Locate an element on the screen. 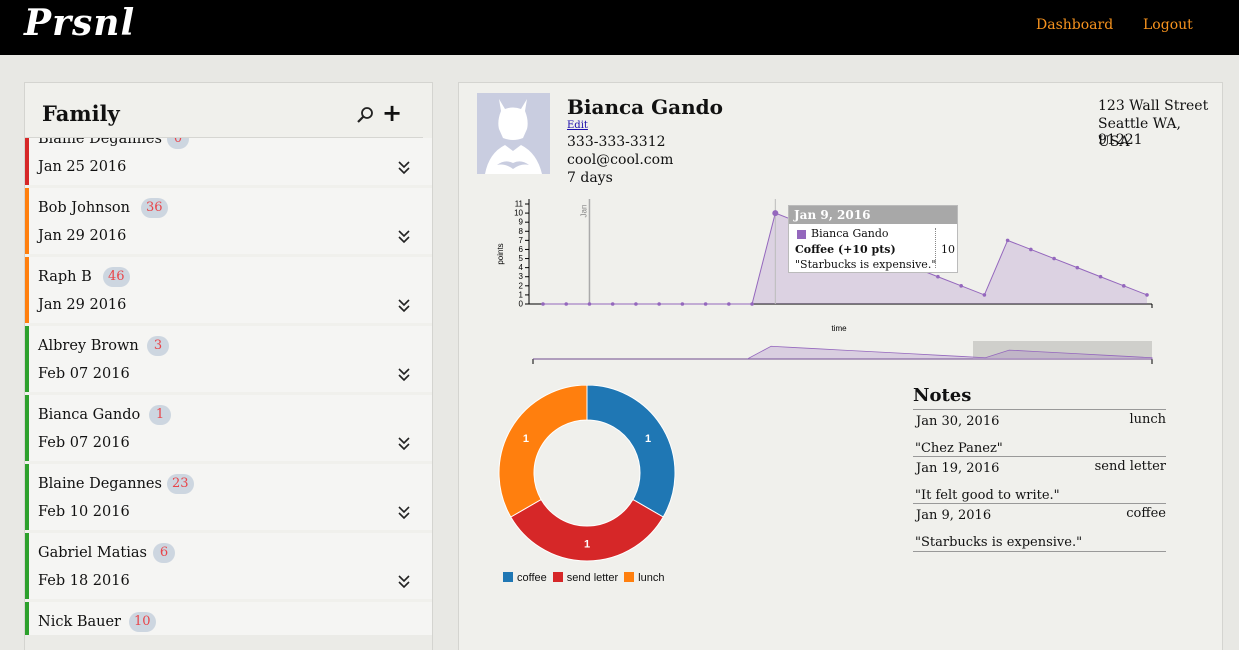  list-footer is located at coordinates (228, 642).